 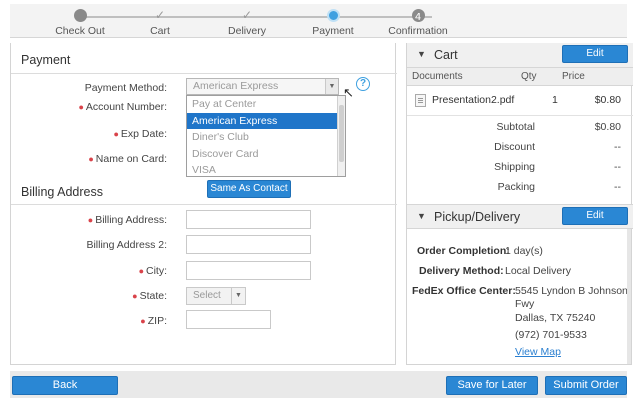 I want to click on order-completion-value: 1 day(s), so click(x=524, y=251).